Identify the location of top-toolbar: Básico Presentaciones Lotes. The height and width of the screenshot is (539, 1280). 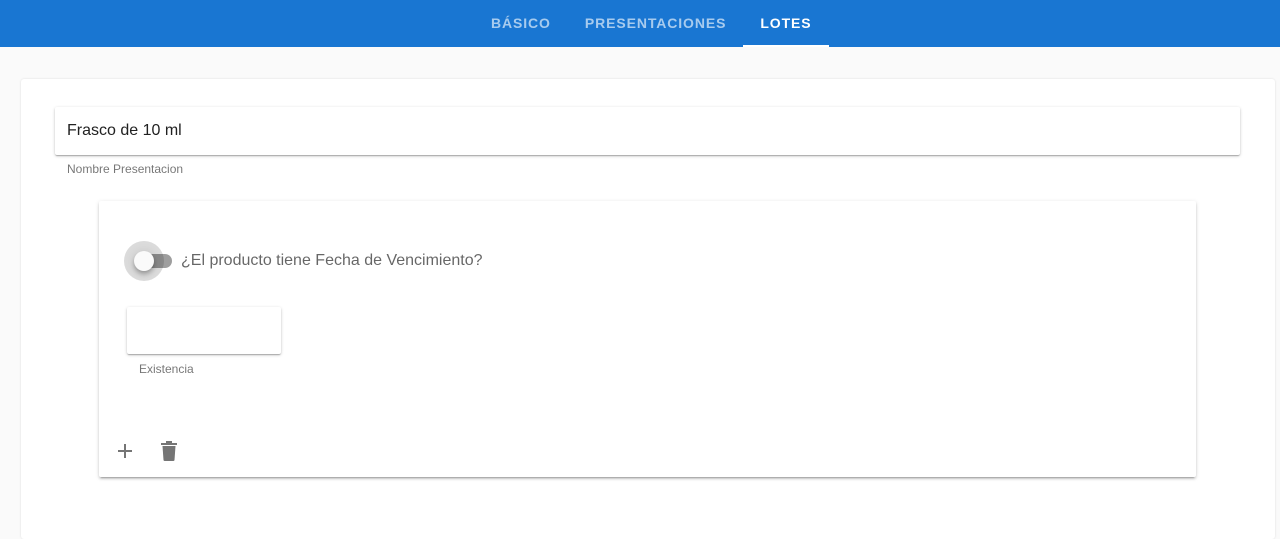
(640, 23).